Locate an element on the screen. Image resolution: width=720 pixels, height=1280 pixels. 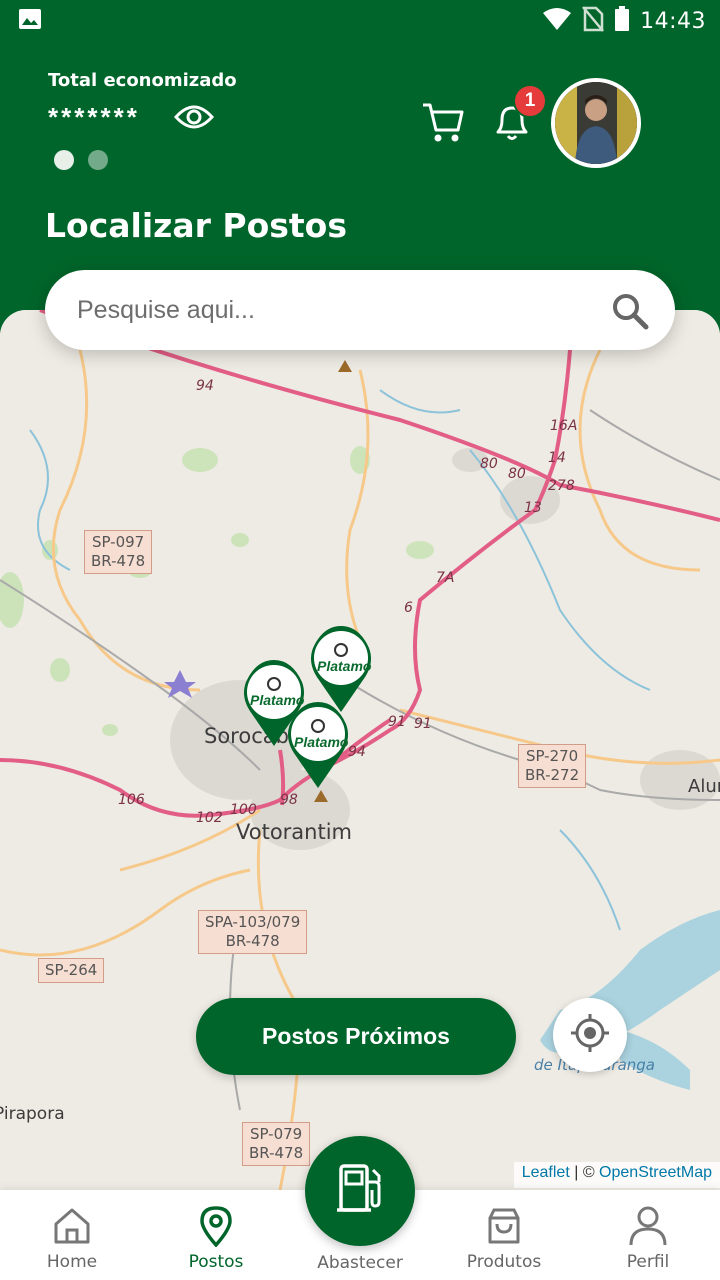
nav-postos: Postos is located at coordinates (216, 1238).